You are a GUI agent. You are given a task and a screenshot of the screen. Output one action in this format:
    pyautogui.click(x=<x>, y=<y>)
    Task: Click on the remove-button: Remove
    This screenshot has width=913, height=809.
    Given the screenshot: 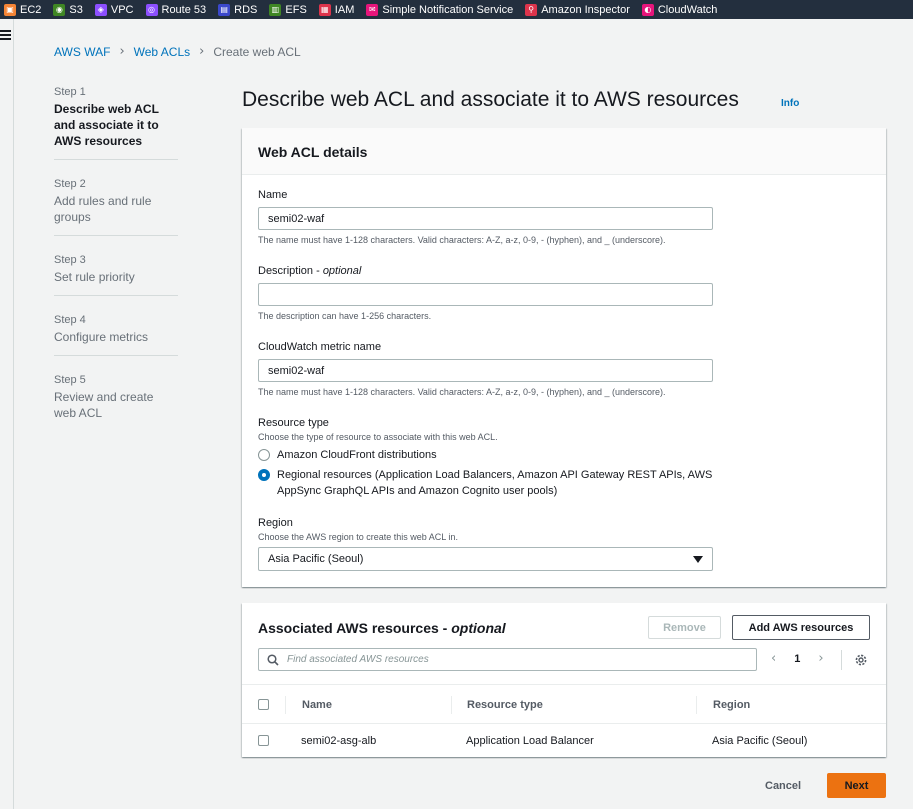 What is the action you would take?
    pyautogui.click(x=684, y=627)
    